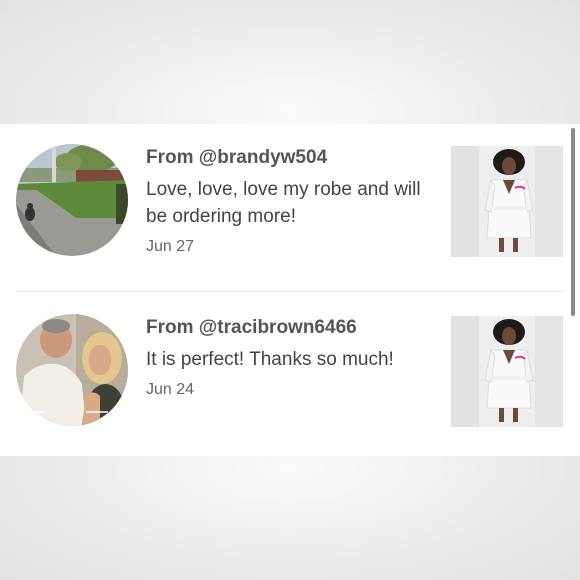 The image size is (580, 580). What do you see at coordinates (170, 389) in the screenshot?
I see `review-date: Jun 24` at bounding box center [170, 389].